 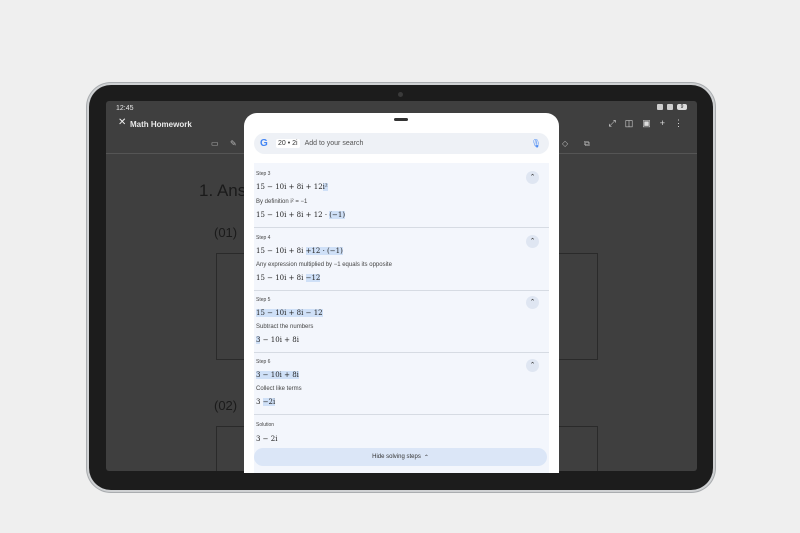 I want to click on step-result: 15 − 10i + 8i −12, so click(x=288, y=278).